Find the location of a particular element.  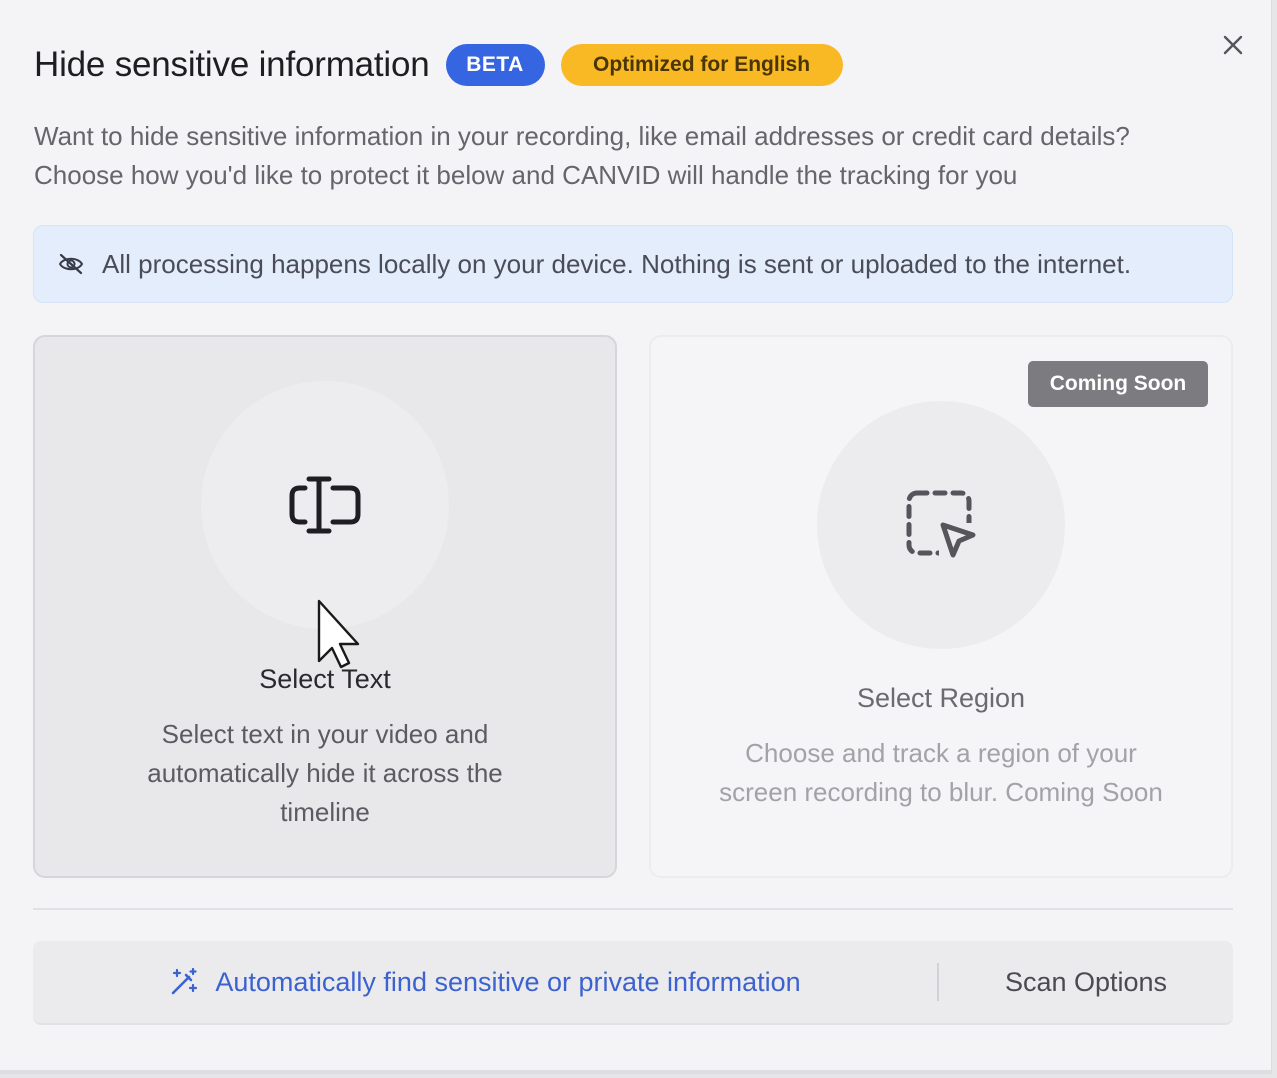

eye-off-icon is located at coordinates (71, 264).